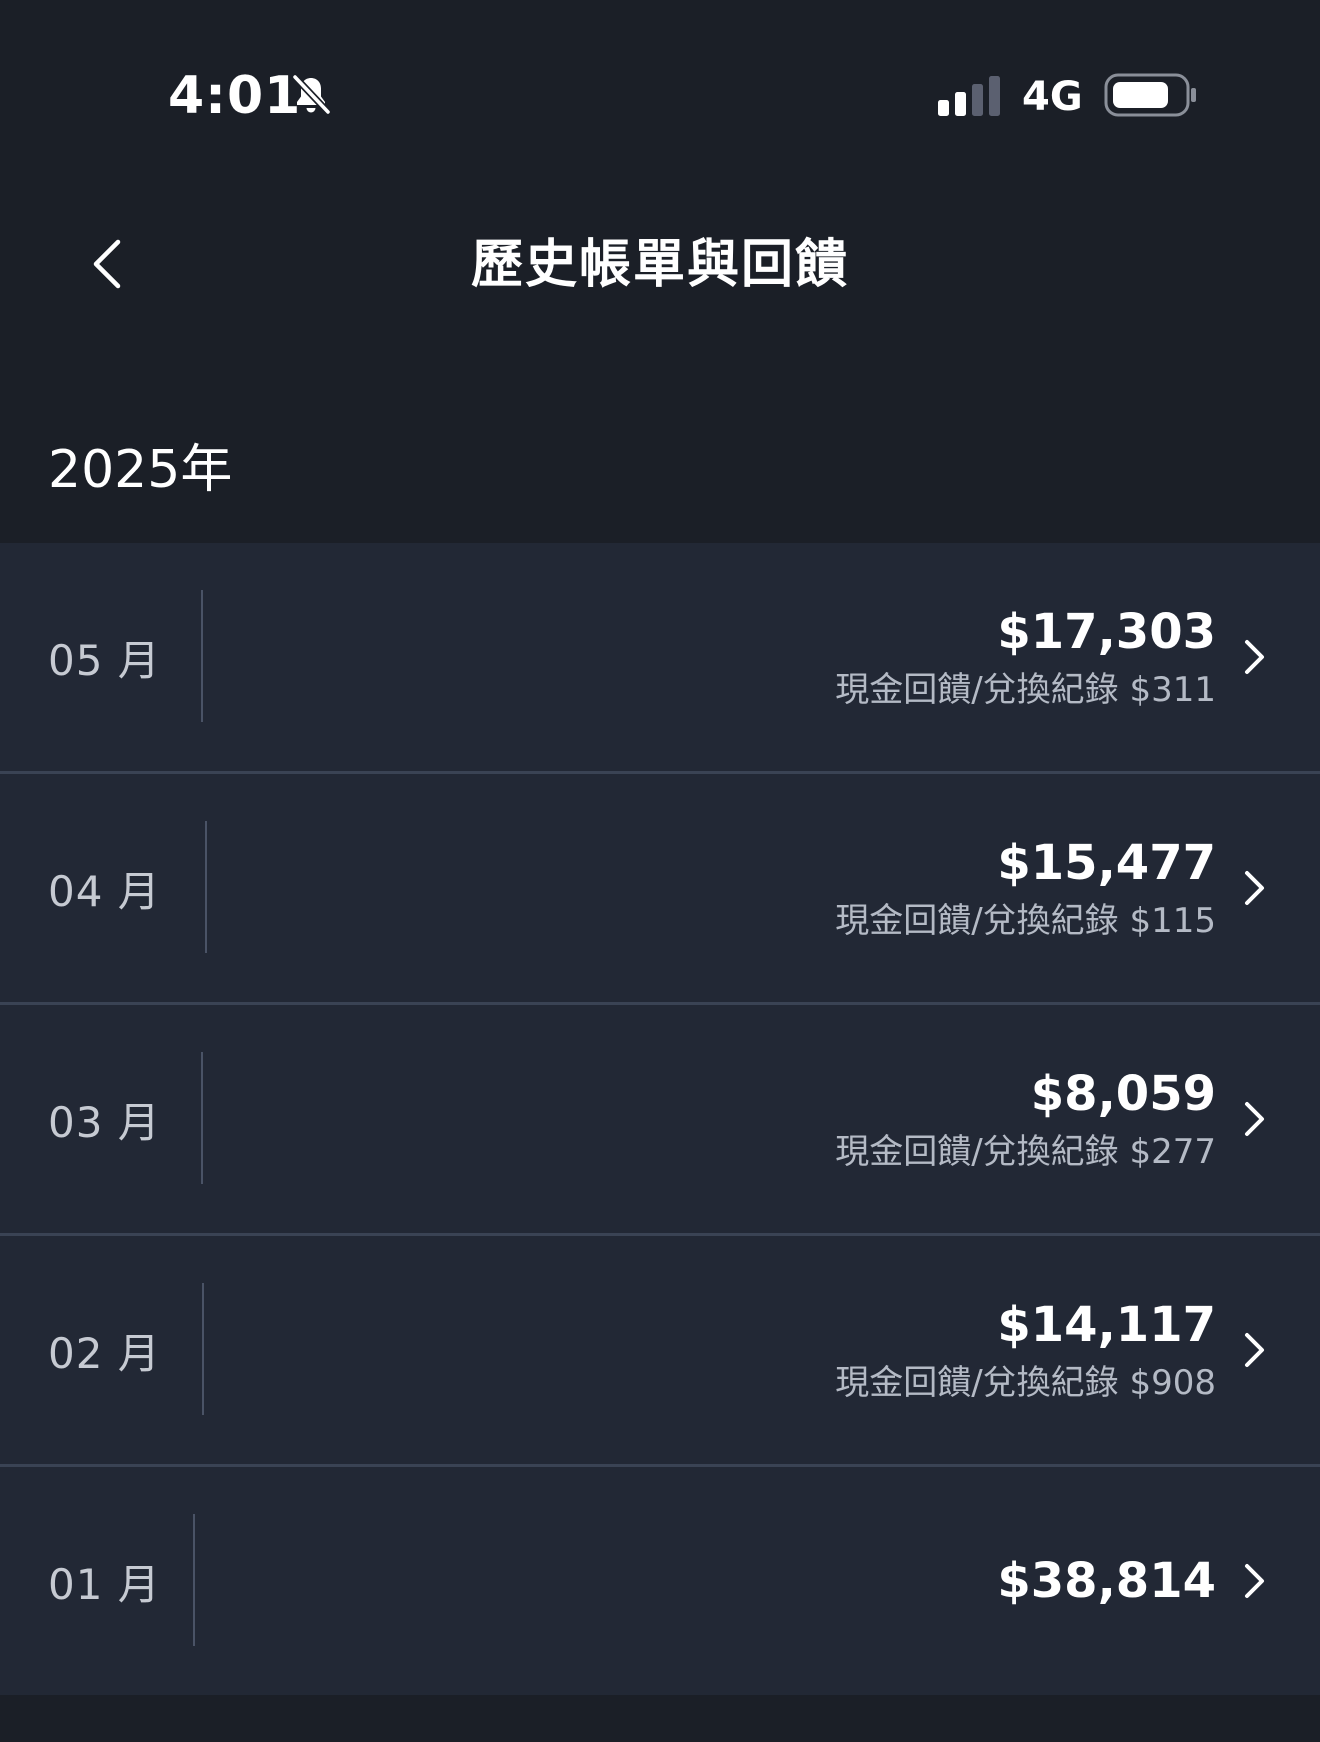  Describe the element at coordinates (1025, 1152) in the screenshot. I see `cashback-record: 現金回饋/兌換紀錄 $277` at that location.